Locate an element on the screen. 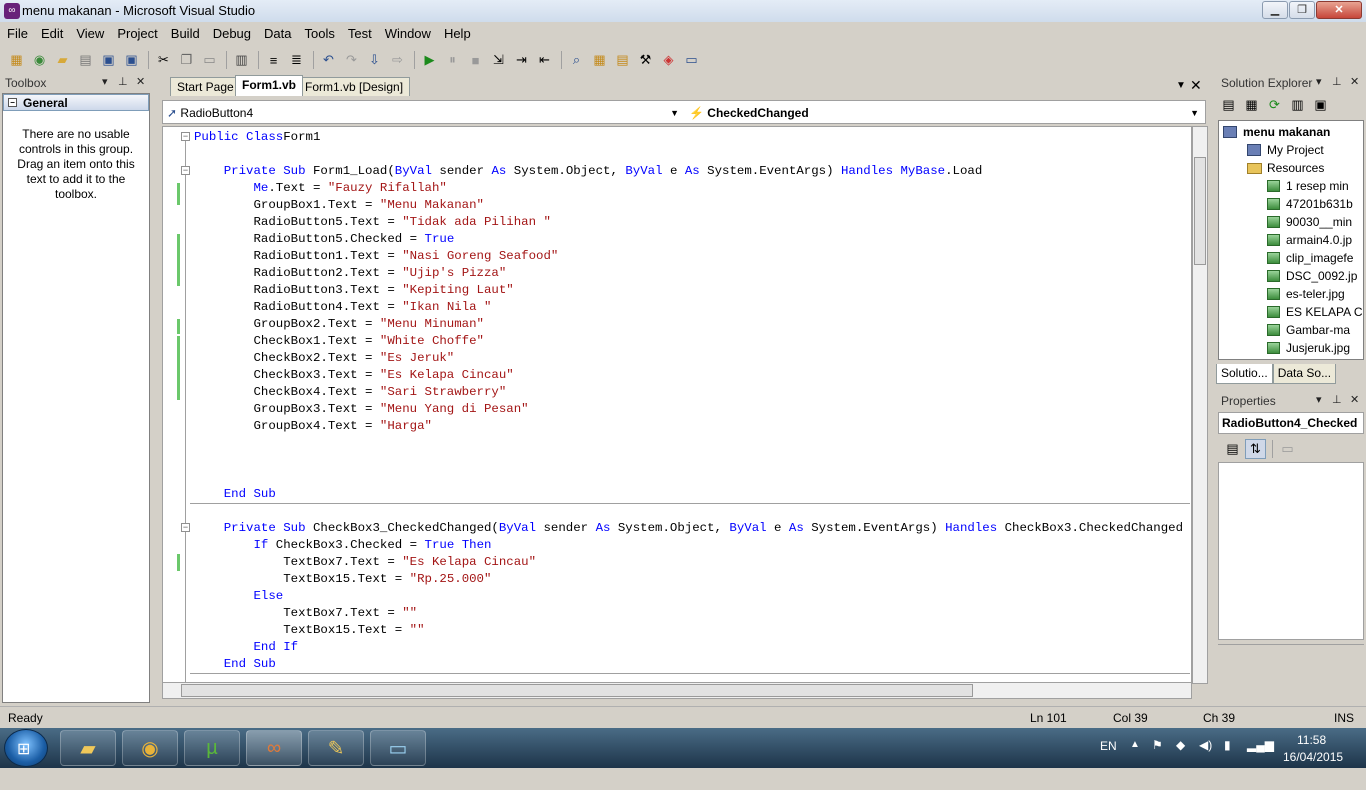 The height and width of the screenshot is (790, 1366). language-indicator: EN is located at coordinates (1108, 759).